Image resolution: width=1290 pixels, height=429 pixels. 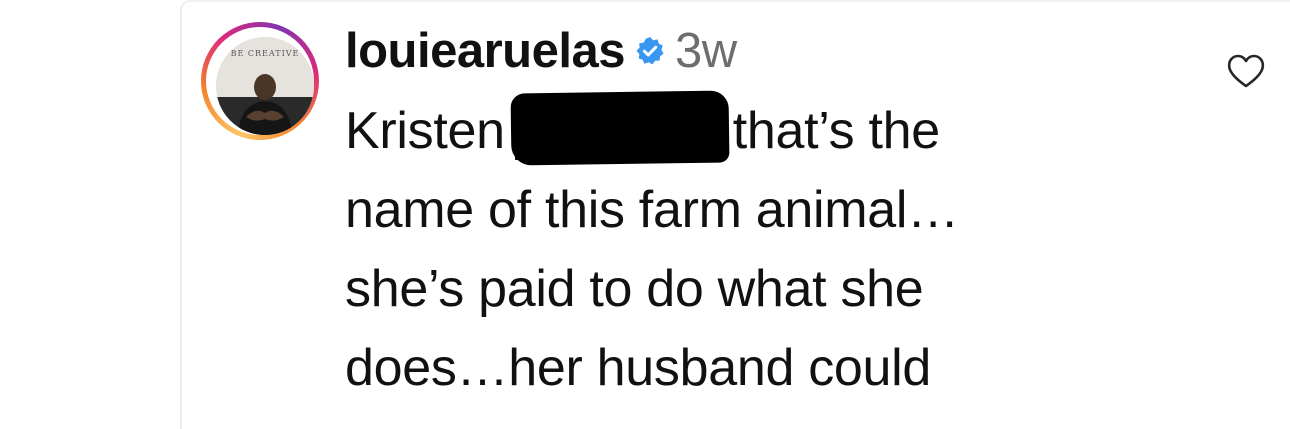 I want to click on comment-line: Kristen that’s the, so click(x=755, y=130).